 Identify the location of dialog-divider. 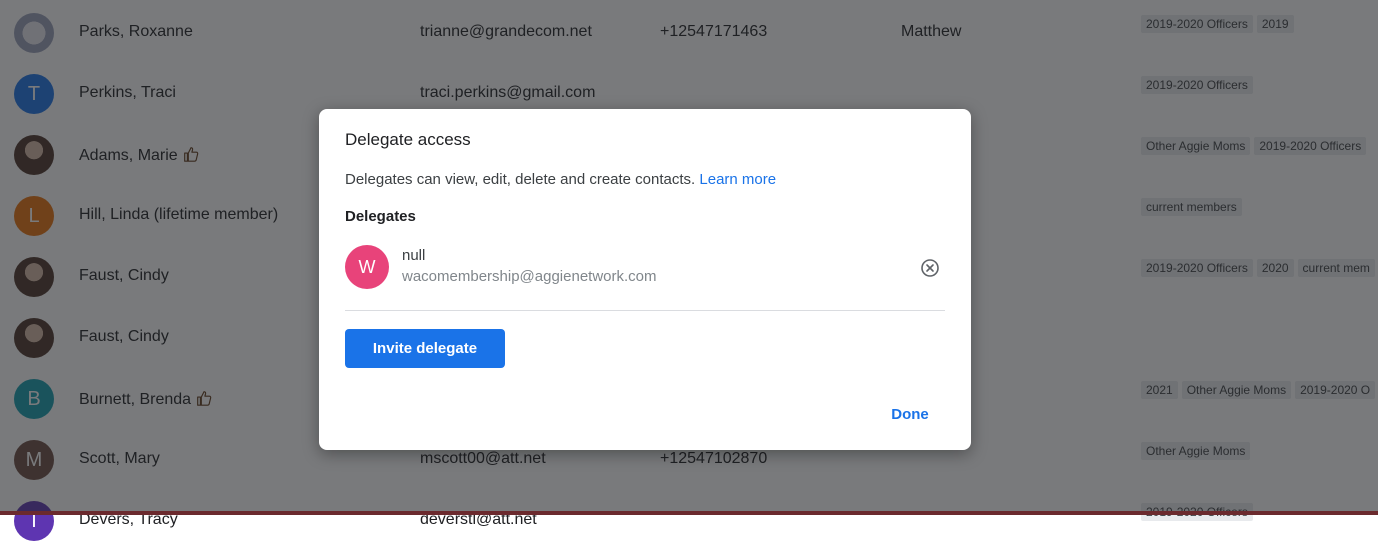
(645, 310).